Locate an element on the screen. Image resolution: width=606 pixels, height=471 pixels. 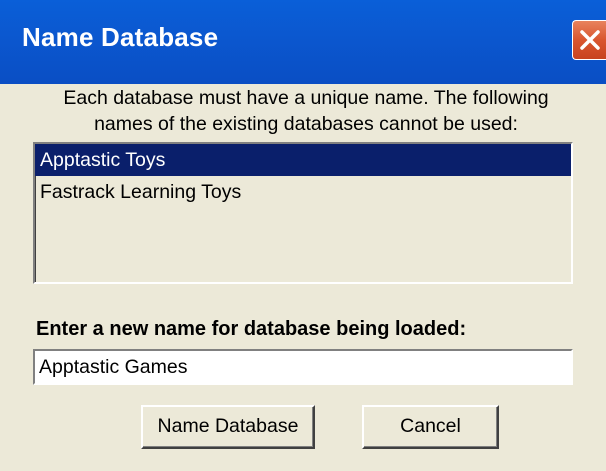
list-item-fastrack-learning-toys: Fastrack Learning Toys is located at coordinates (303, 192).